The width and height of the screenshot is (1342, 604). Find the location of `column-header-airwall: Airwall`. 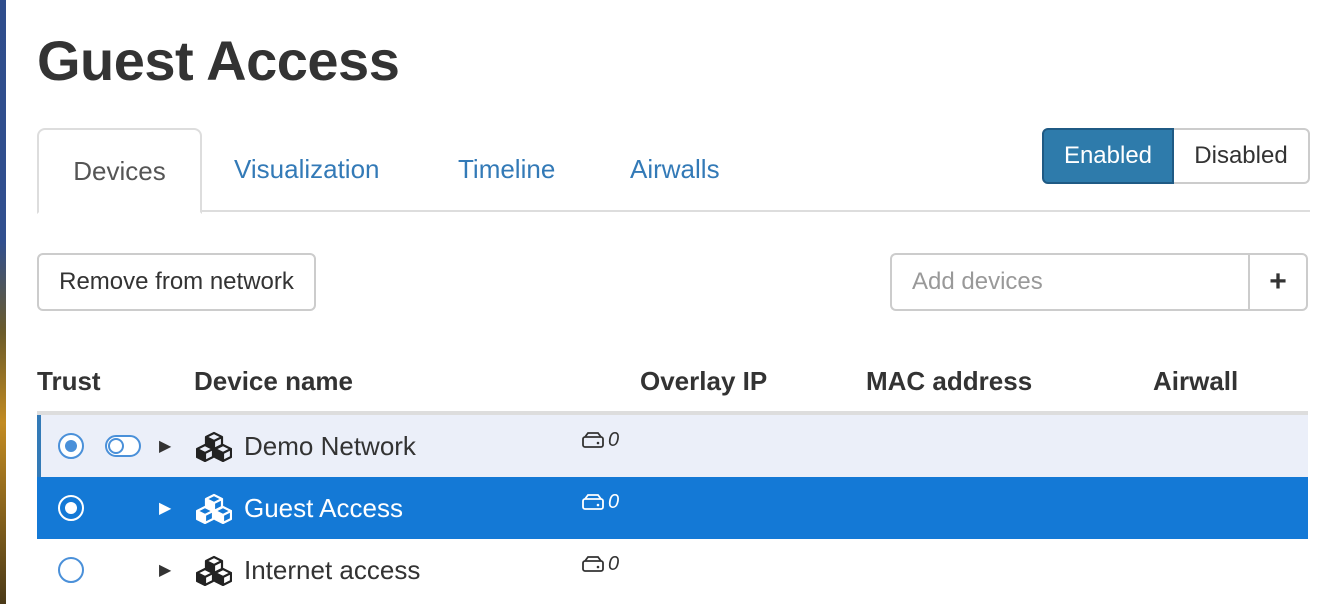

column-header-airwall: Airwall is located at coordinates (1195, 381).